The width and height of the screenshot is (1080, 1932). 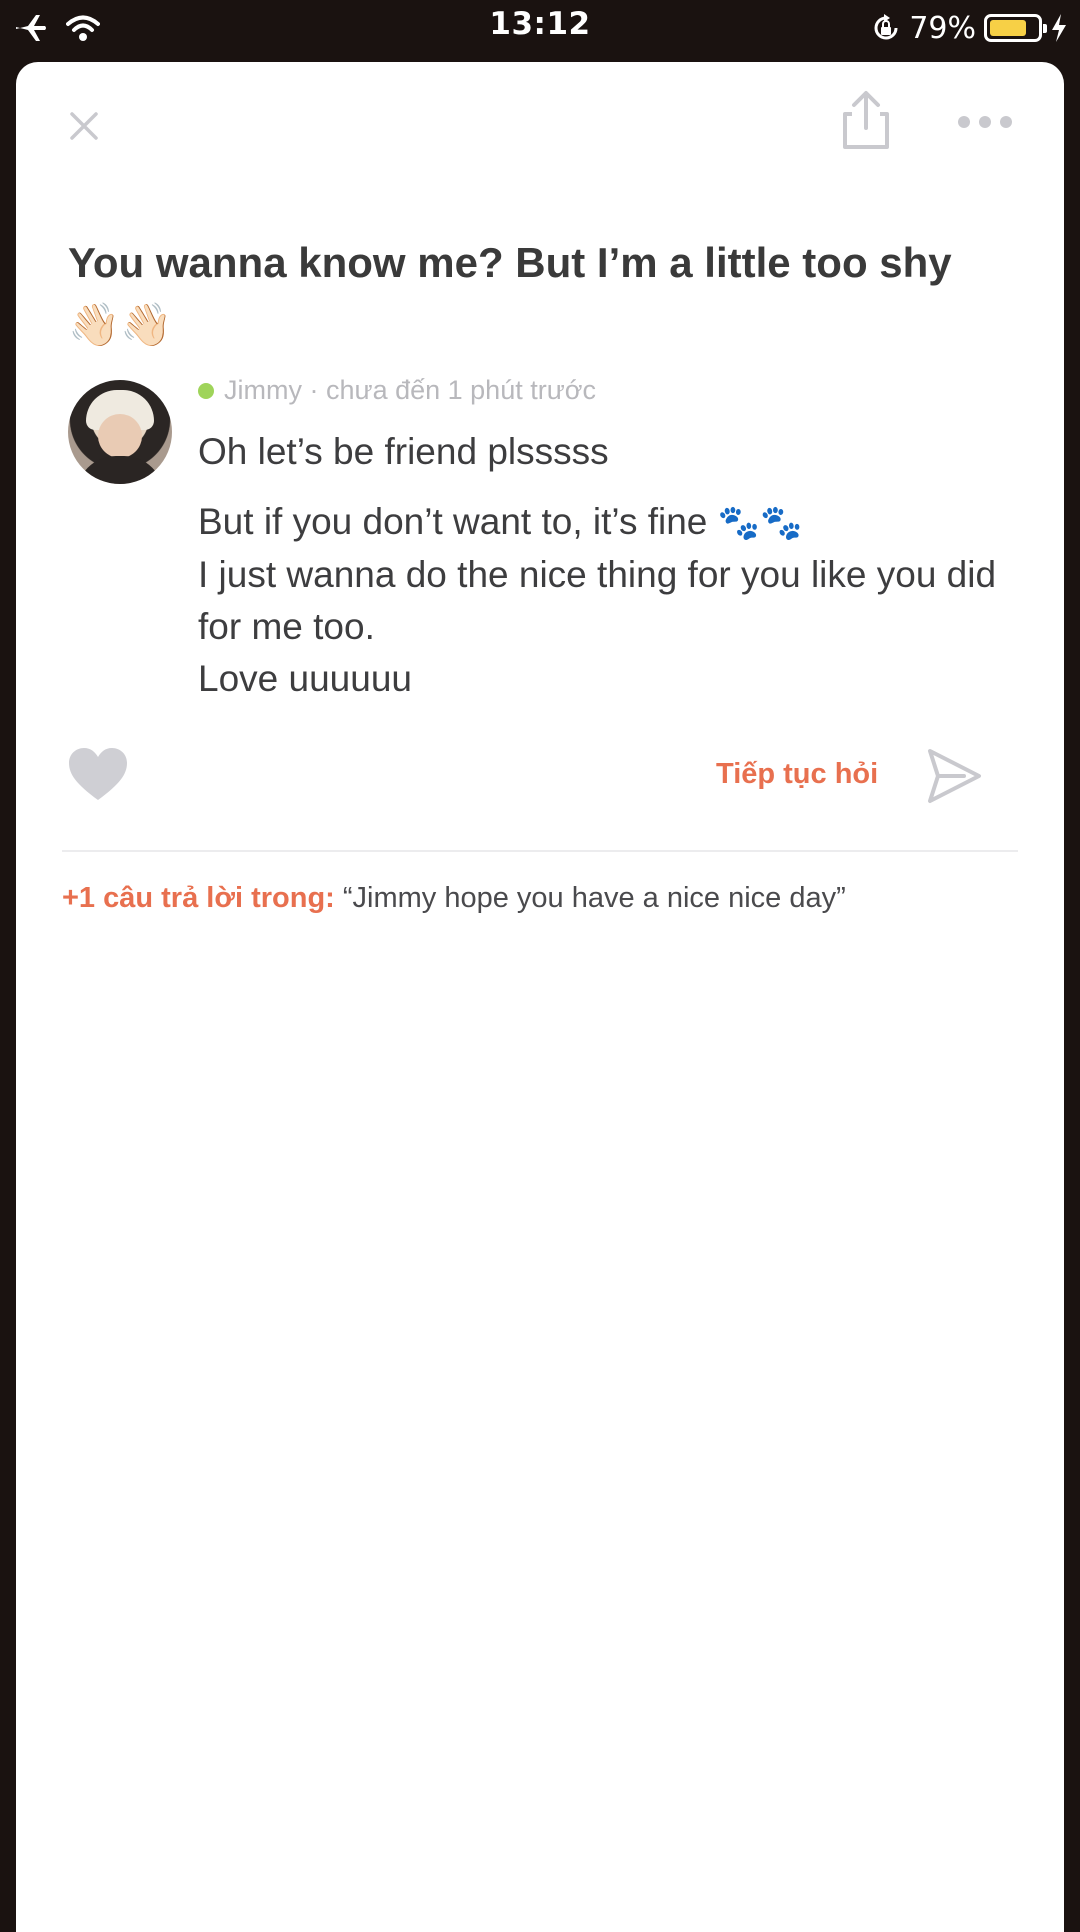 I want to click on share-icon, so click(x=866, y=120).